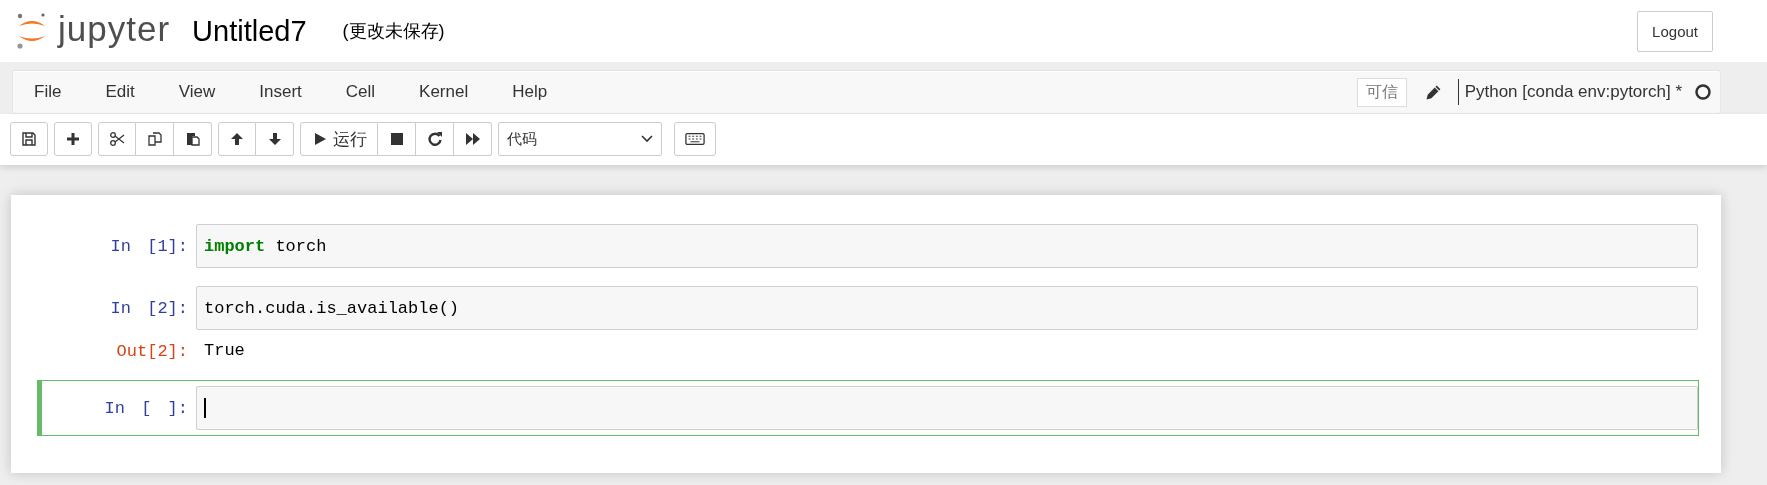 Image resolution: width=1767 pixels, height=485 pixels. I want to click on cell-output: True, so click(224, 351).